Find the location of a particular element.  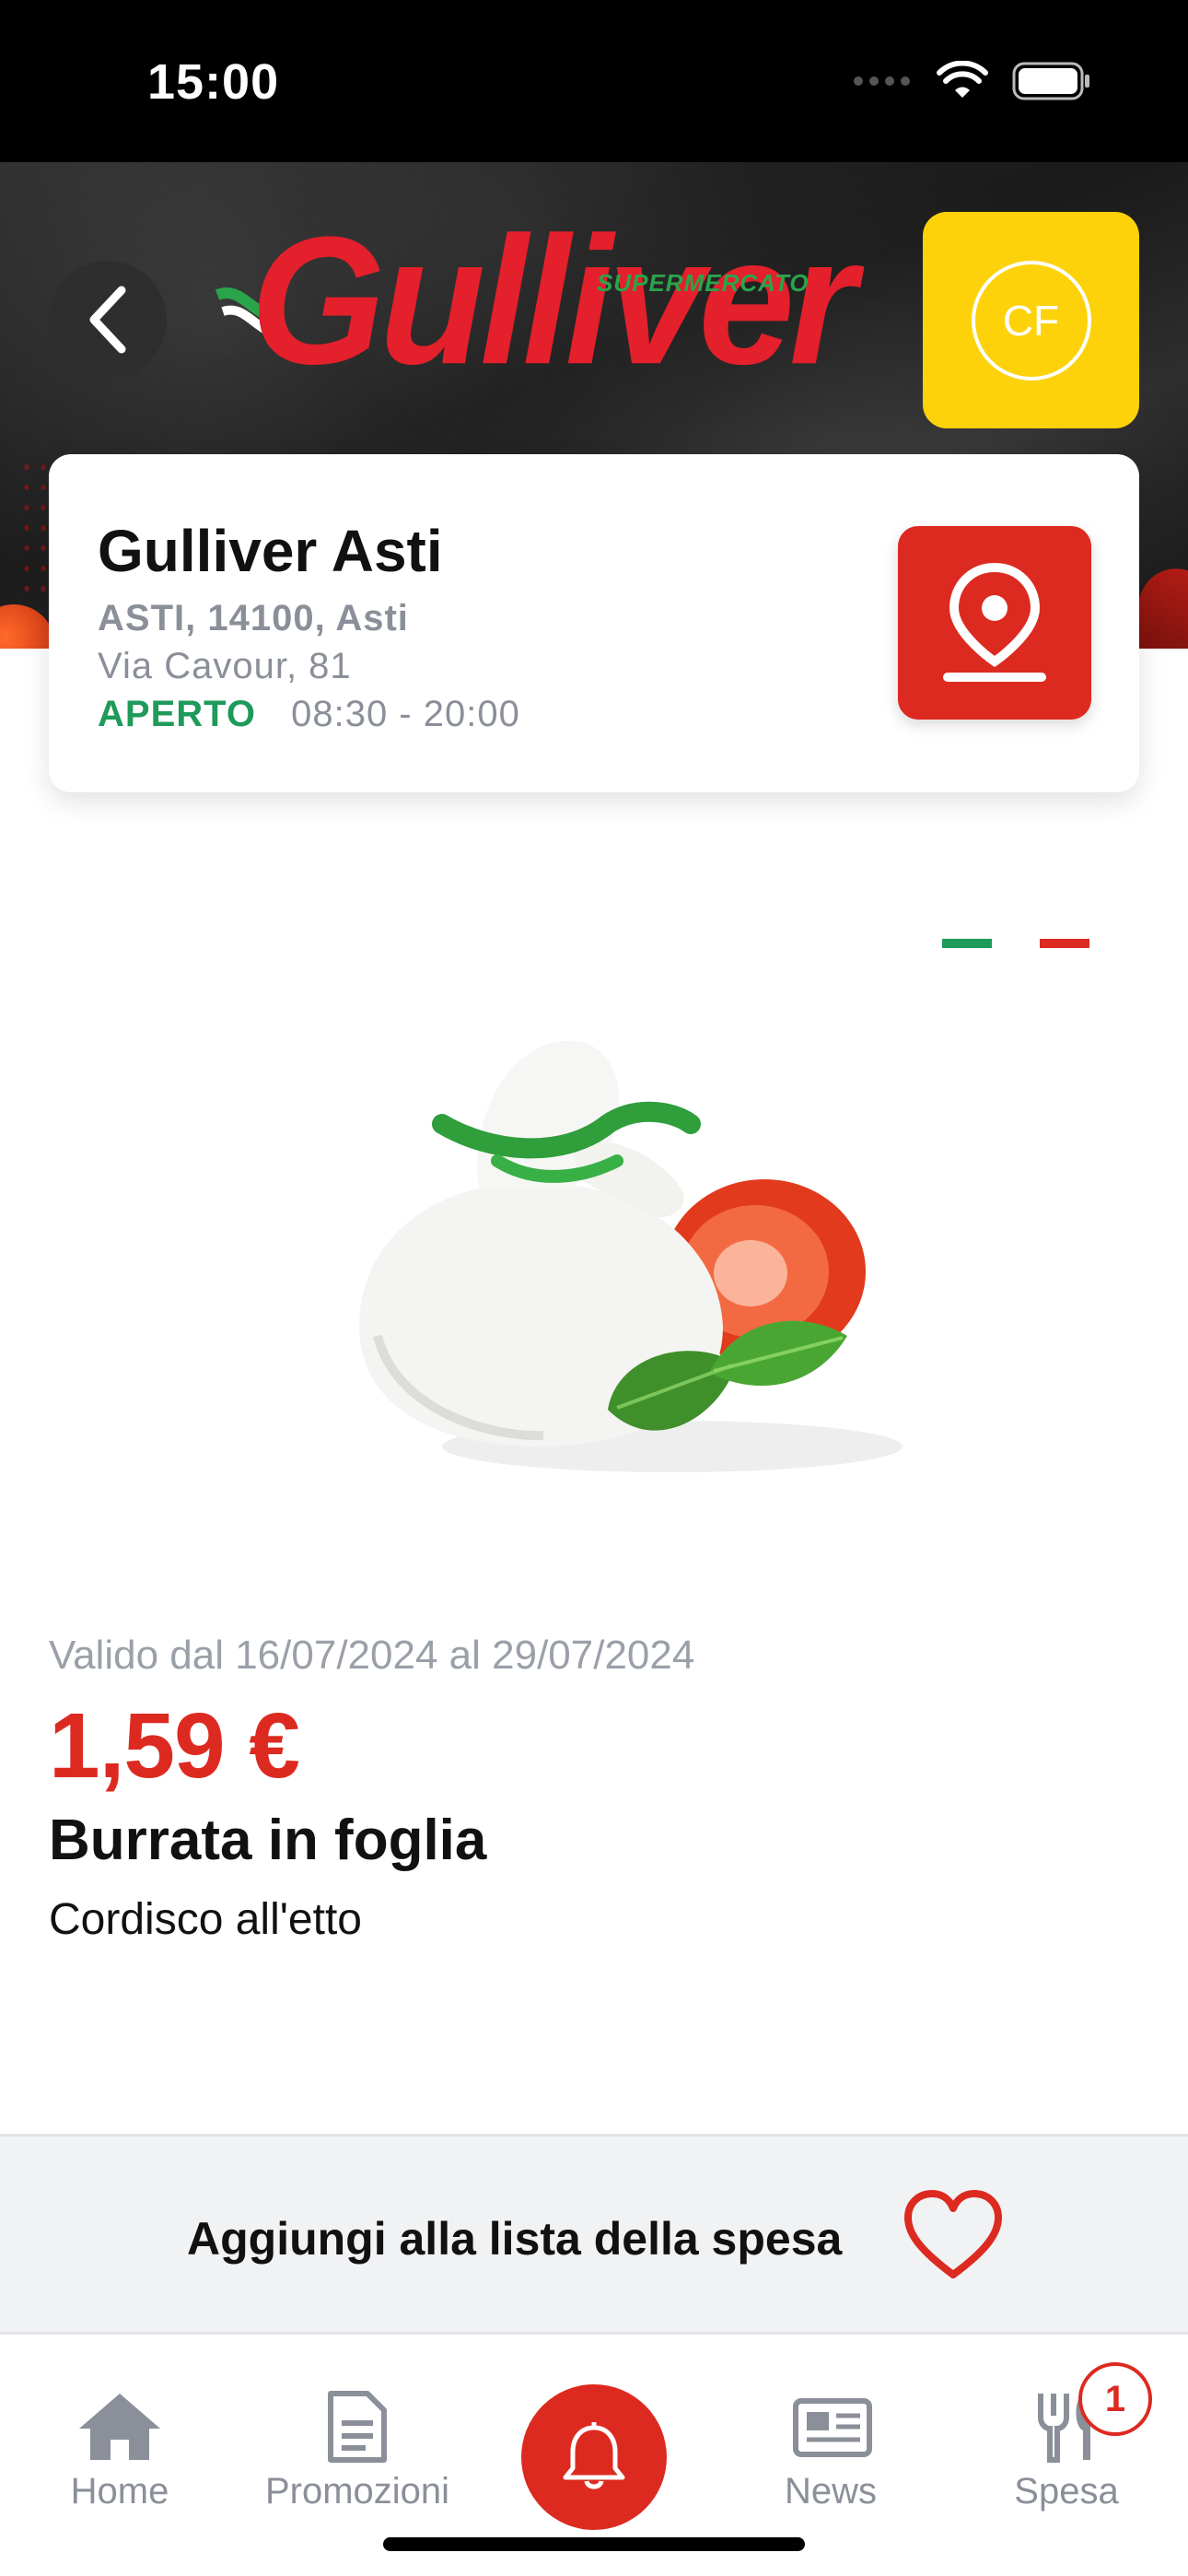

heart-icon is located at coordinates (954, 2236).